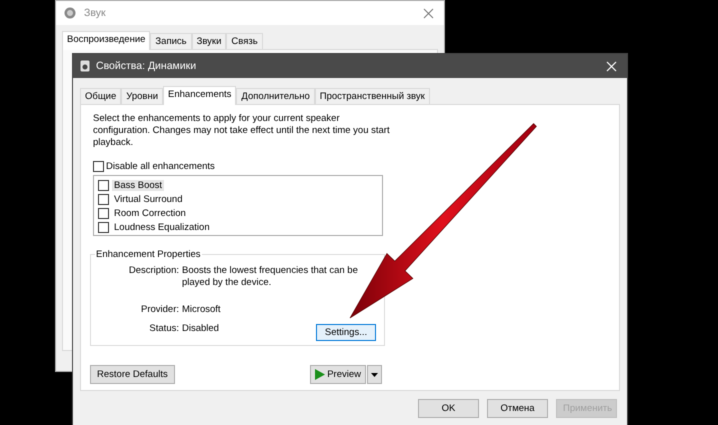 The image size is (718, 425). Describe the element at coordinates (162, 227) in the screenshot. I see `list-item: Loudness Equalization` at that location.